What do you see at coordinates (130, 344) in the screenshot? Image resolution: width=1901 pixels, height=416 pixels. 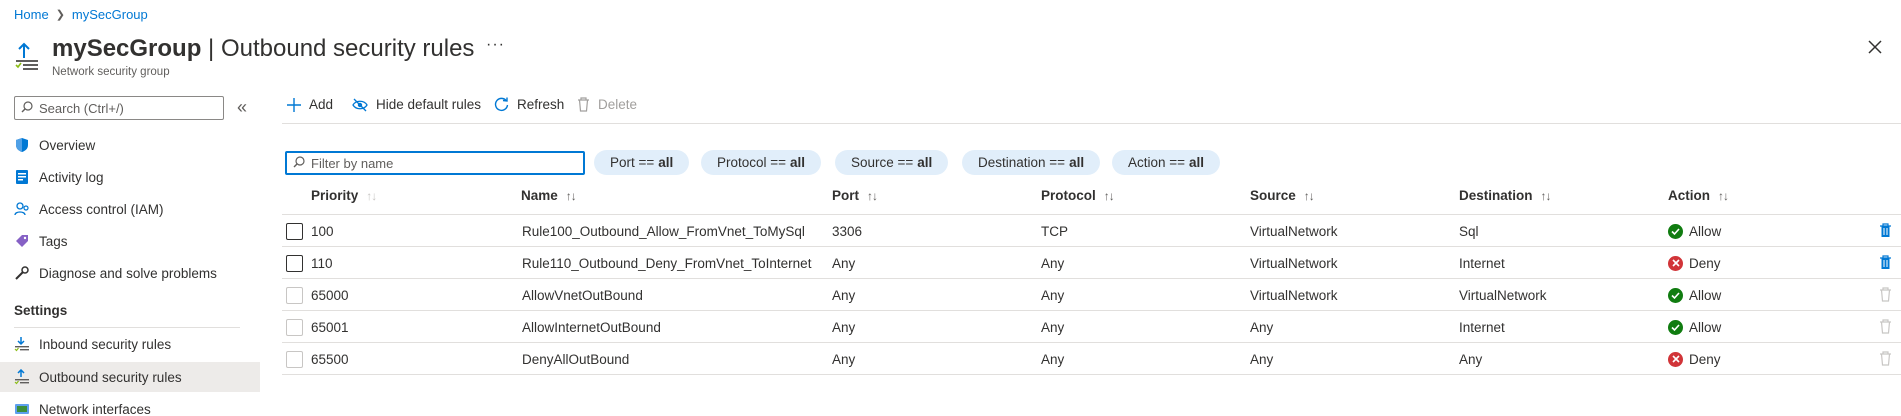 I see `sidebar-item-inbound-rules: Inbound security rules` at bounding box center [130, 344].